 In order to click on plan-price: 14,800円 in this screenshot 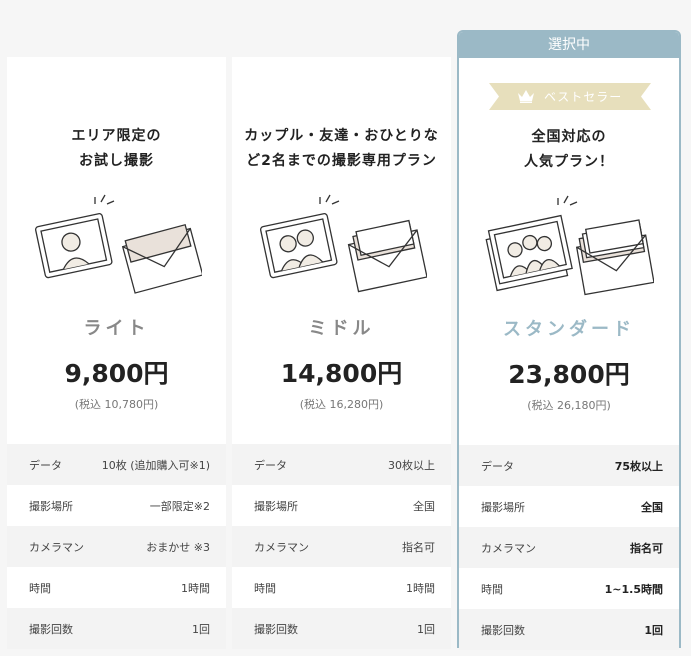, I will do `click(341, 373)`.